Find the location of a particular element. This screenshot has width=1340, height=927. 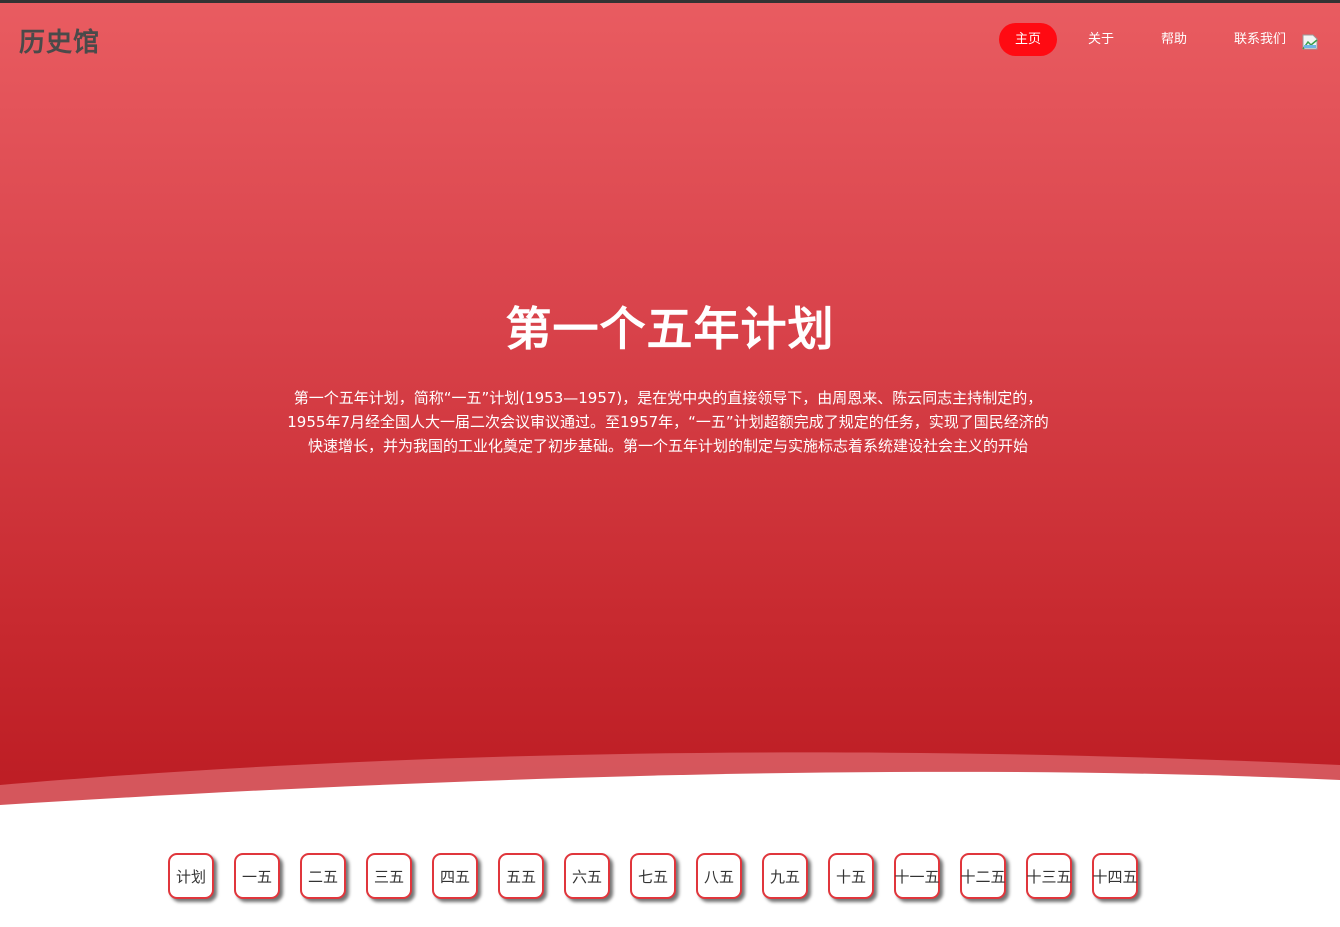

hero-title: 第一个五年计划 is located at coordinates (670, 329).